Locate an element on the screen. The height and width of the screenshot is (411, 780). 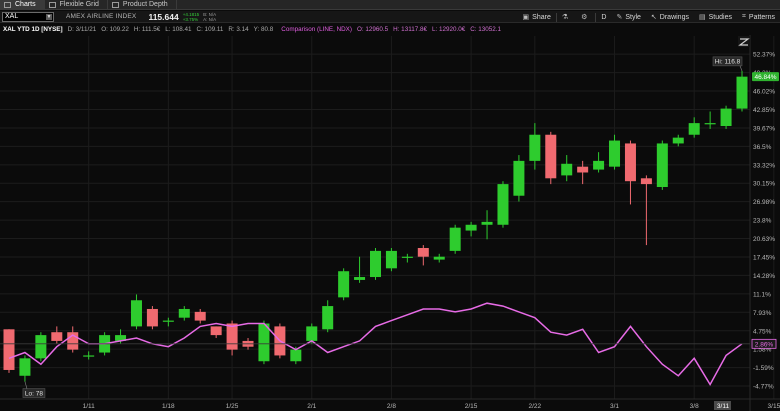
time-axis-label: 2/1 is located at coordinates (311, 406).